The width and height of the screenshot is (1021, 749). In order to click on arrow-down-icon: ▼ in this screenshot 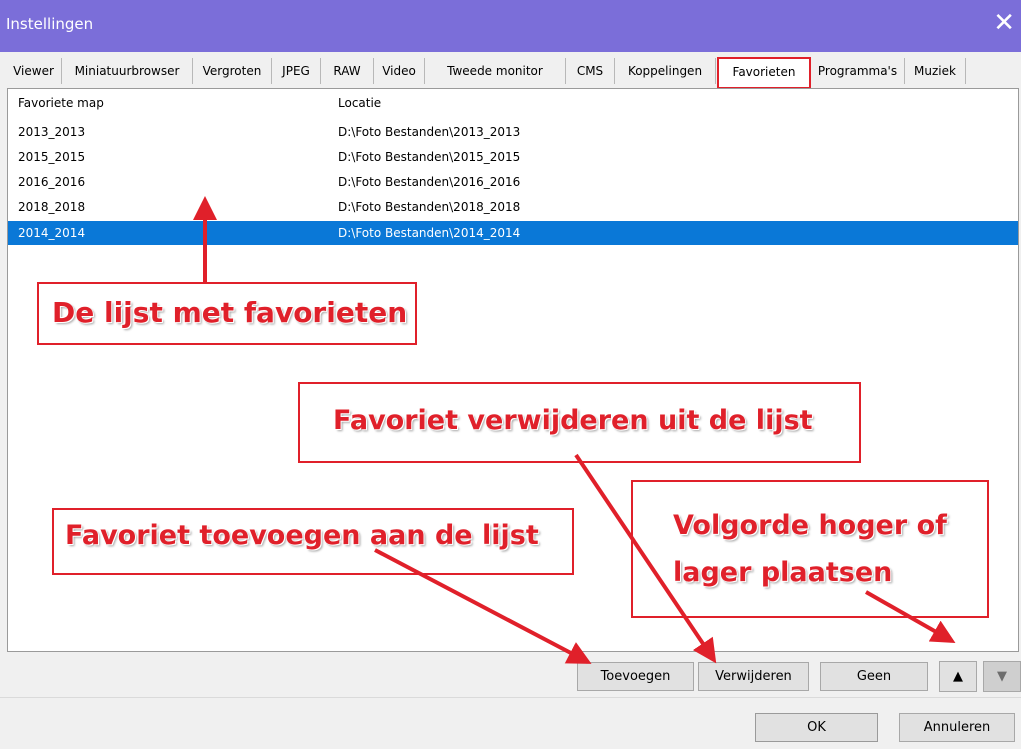, I will do `click(1002, 676)`.